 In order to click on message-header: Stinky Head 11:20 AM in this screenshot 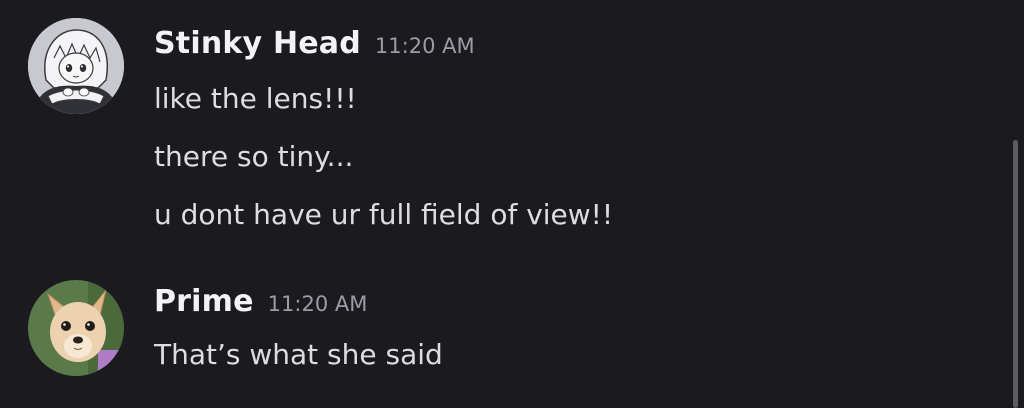, I will do `click(314, 43)`.